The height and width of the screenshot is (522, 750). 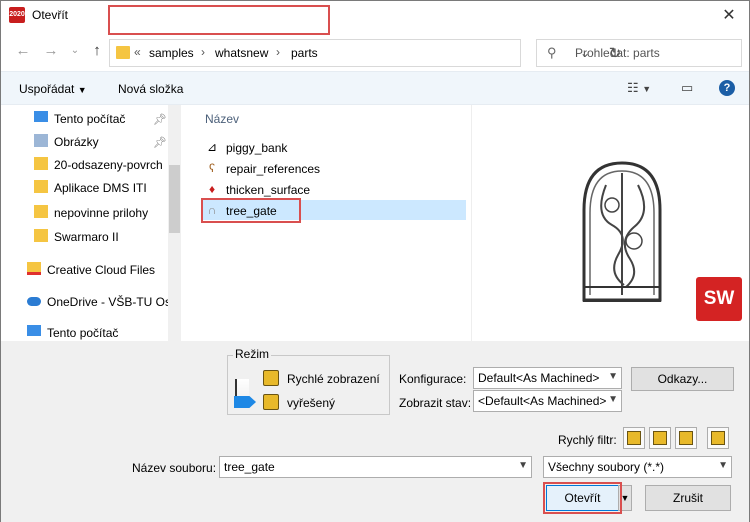 I want to click on filter-parts-icon, so click(x=634, y=438).